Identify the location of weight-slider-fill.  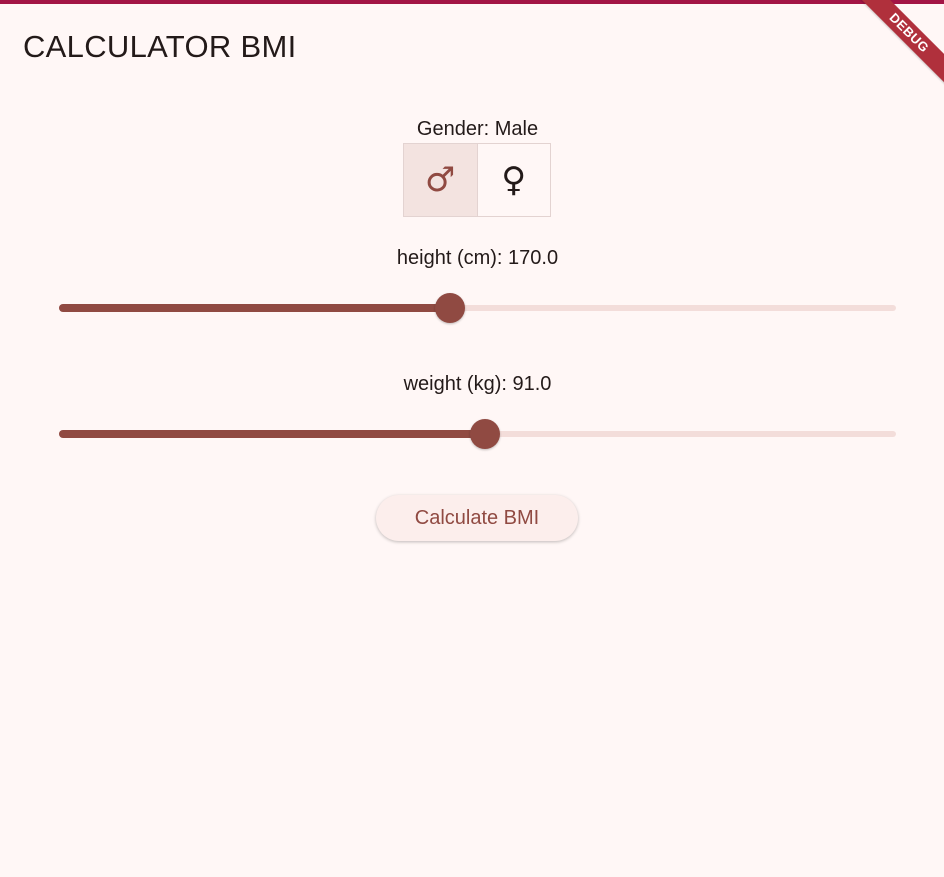
(272, 434).